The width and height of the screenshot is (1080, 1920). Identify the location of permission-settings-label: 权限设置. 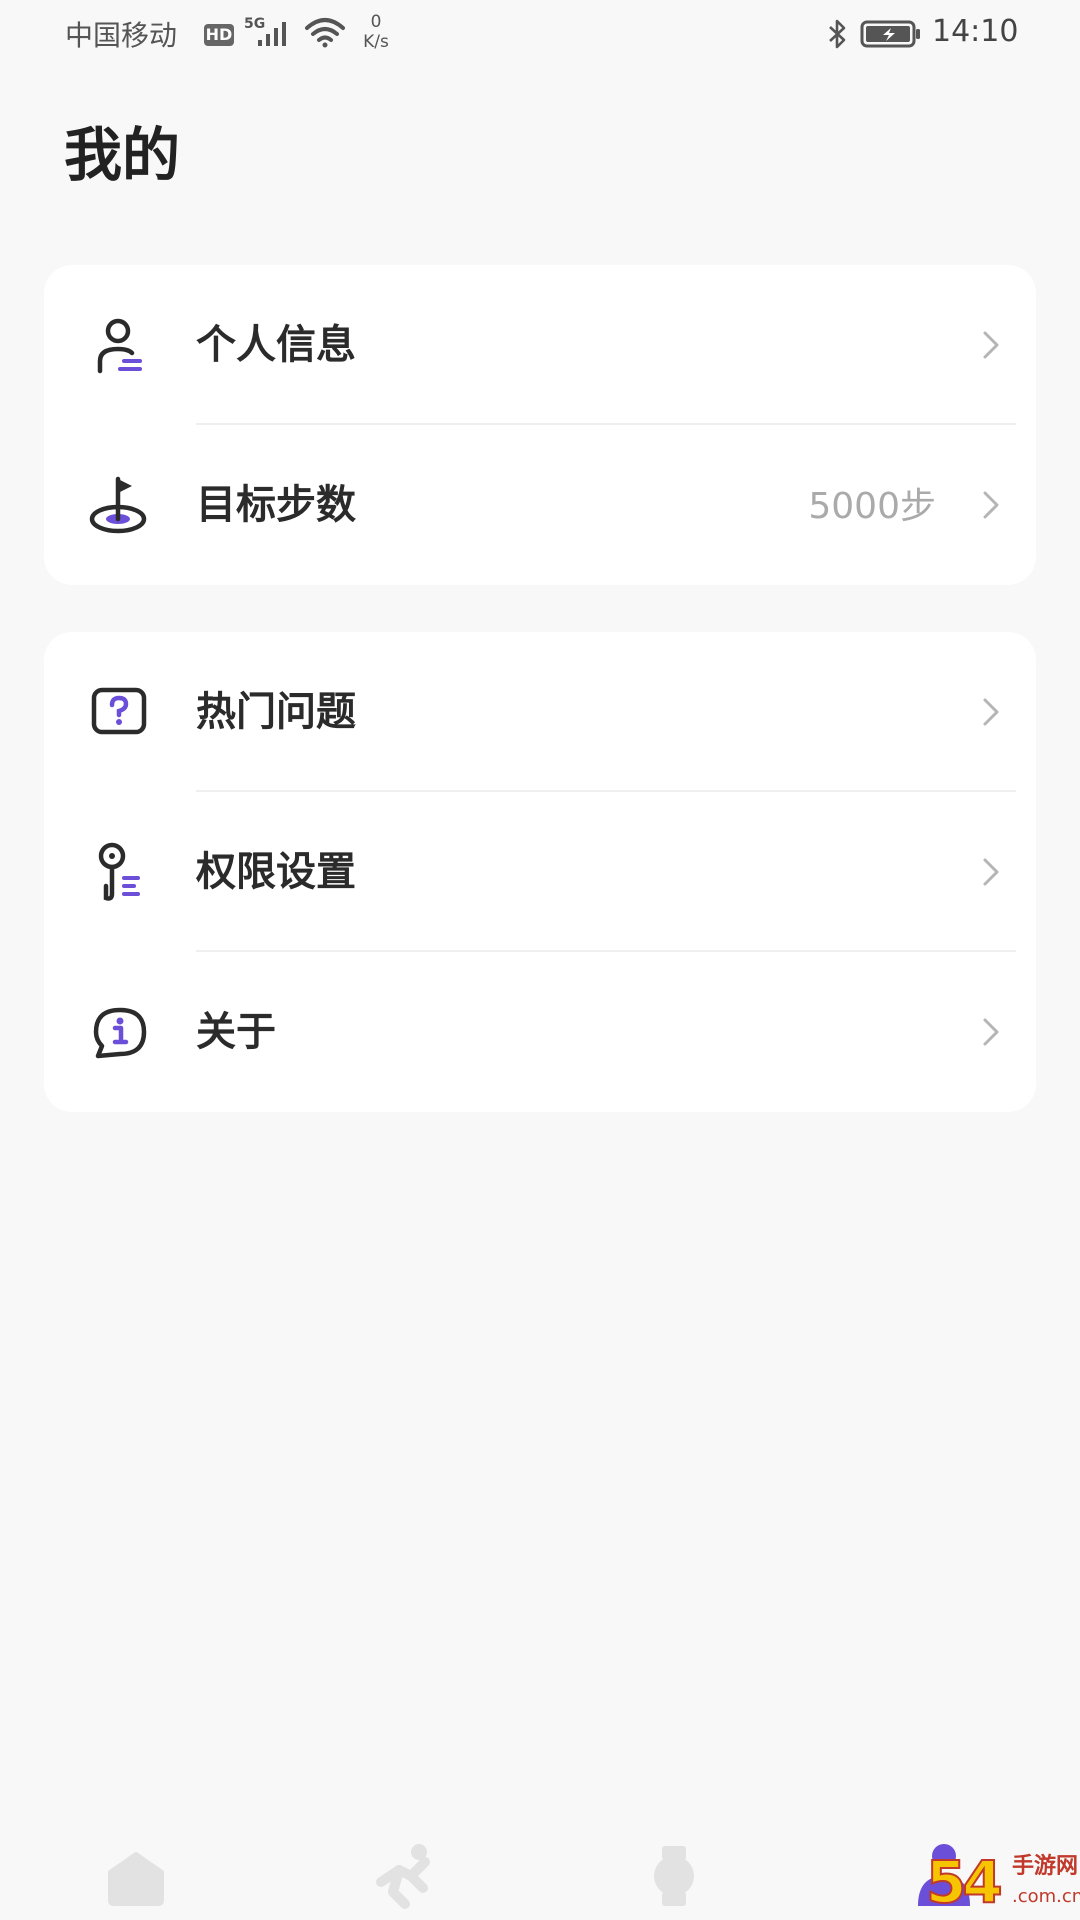
(276, 872).